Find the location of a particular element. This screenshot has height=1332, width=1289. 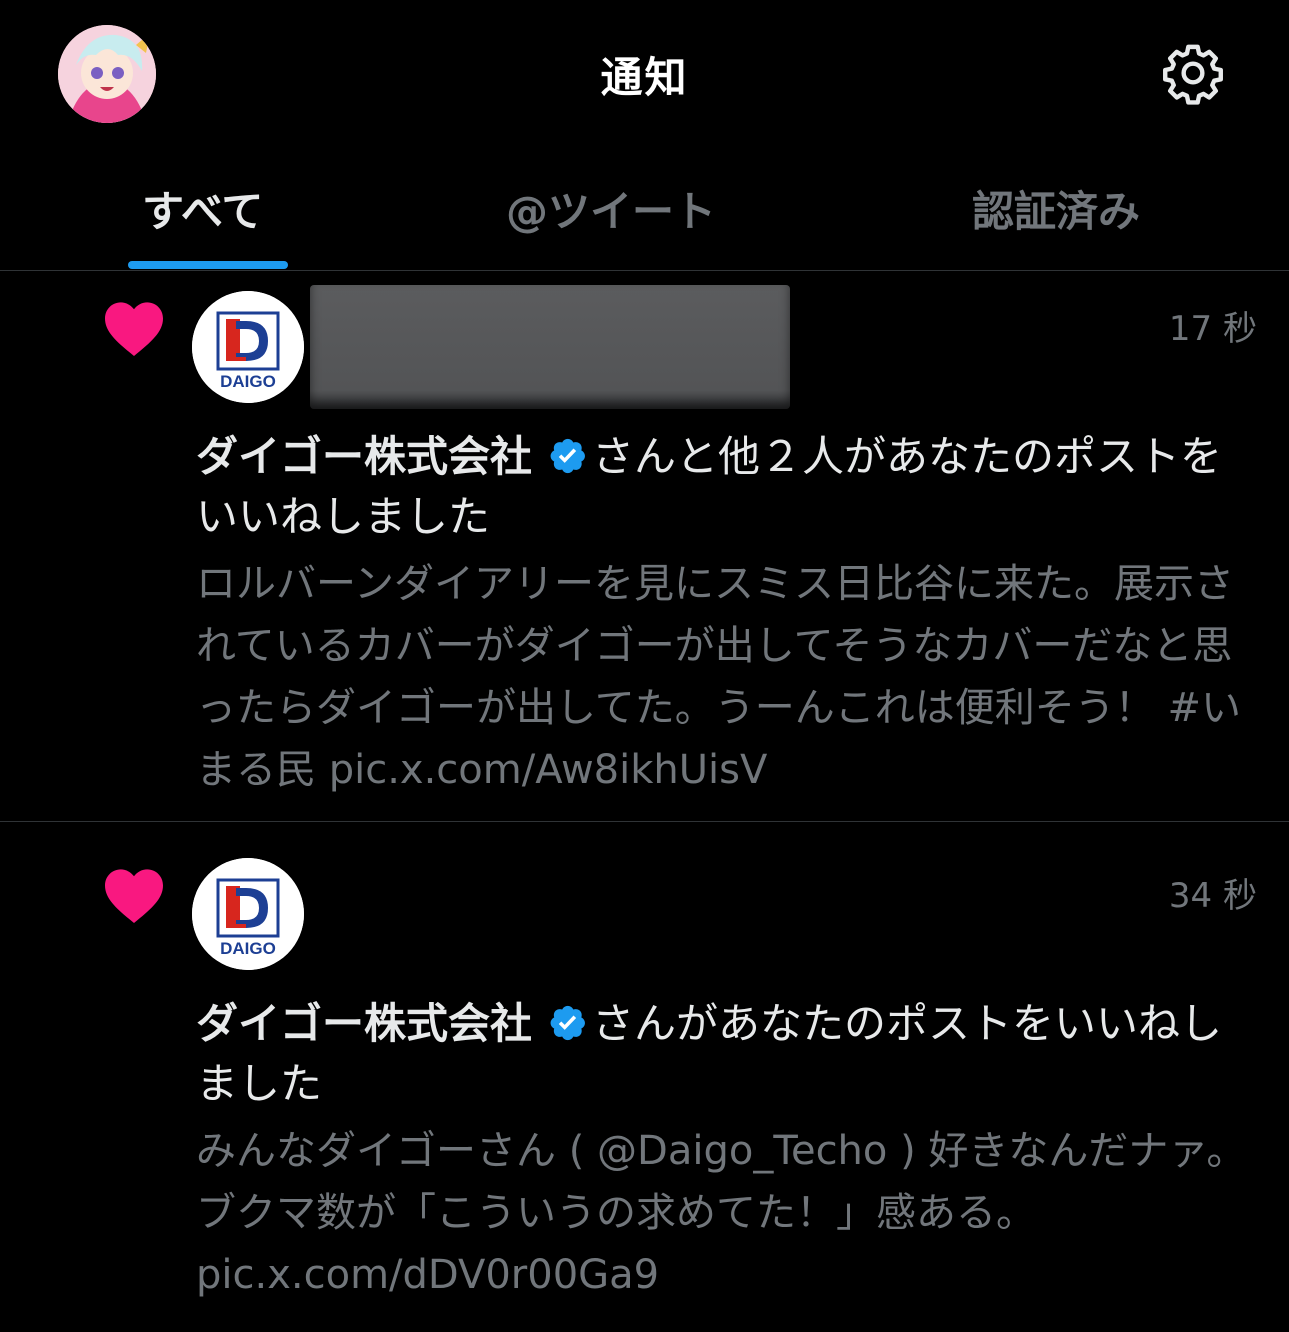

top-bar: 通知 is located at coordinates (644, 75).